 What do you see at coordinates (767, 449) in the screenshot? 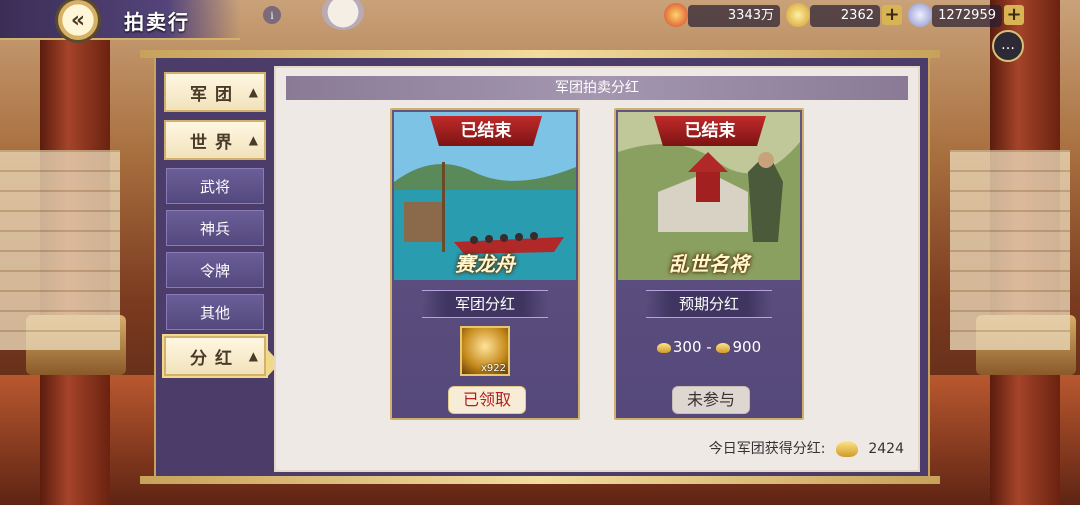
I see `footer-label: 今日军团获得分红:` at bounding box center [767, 449].